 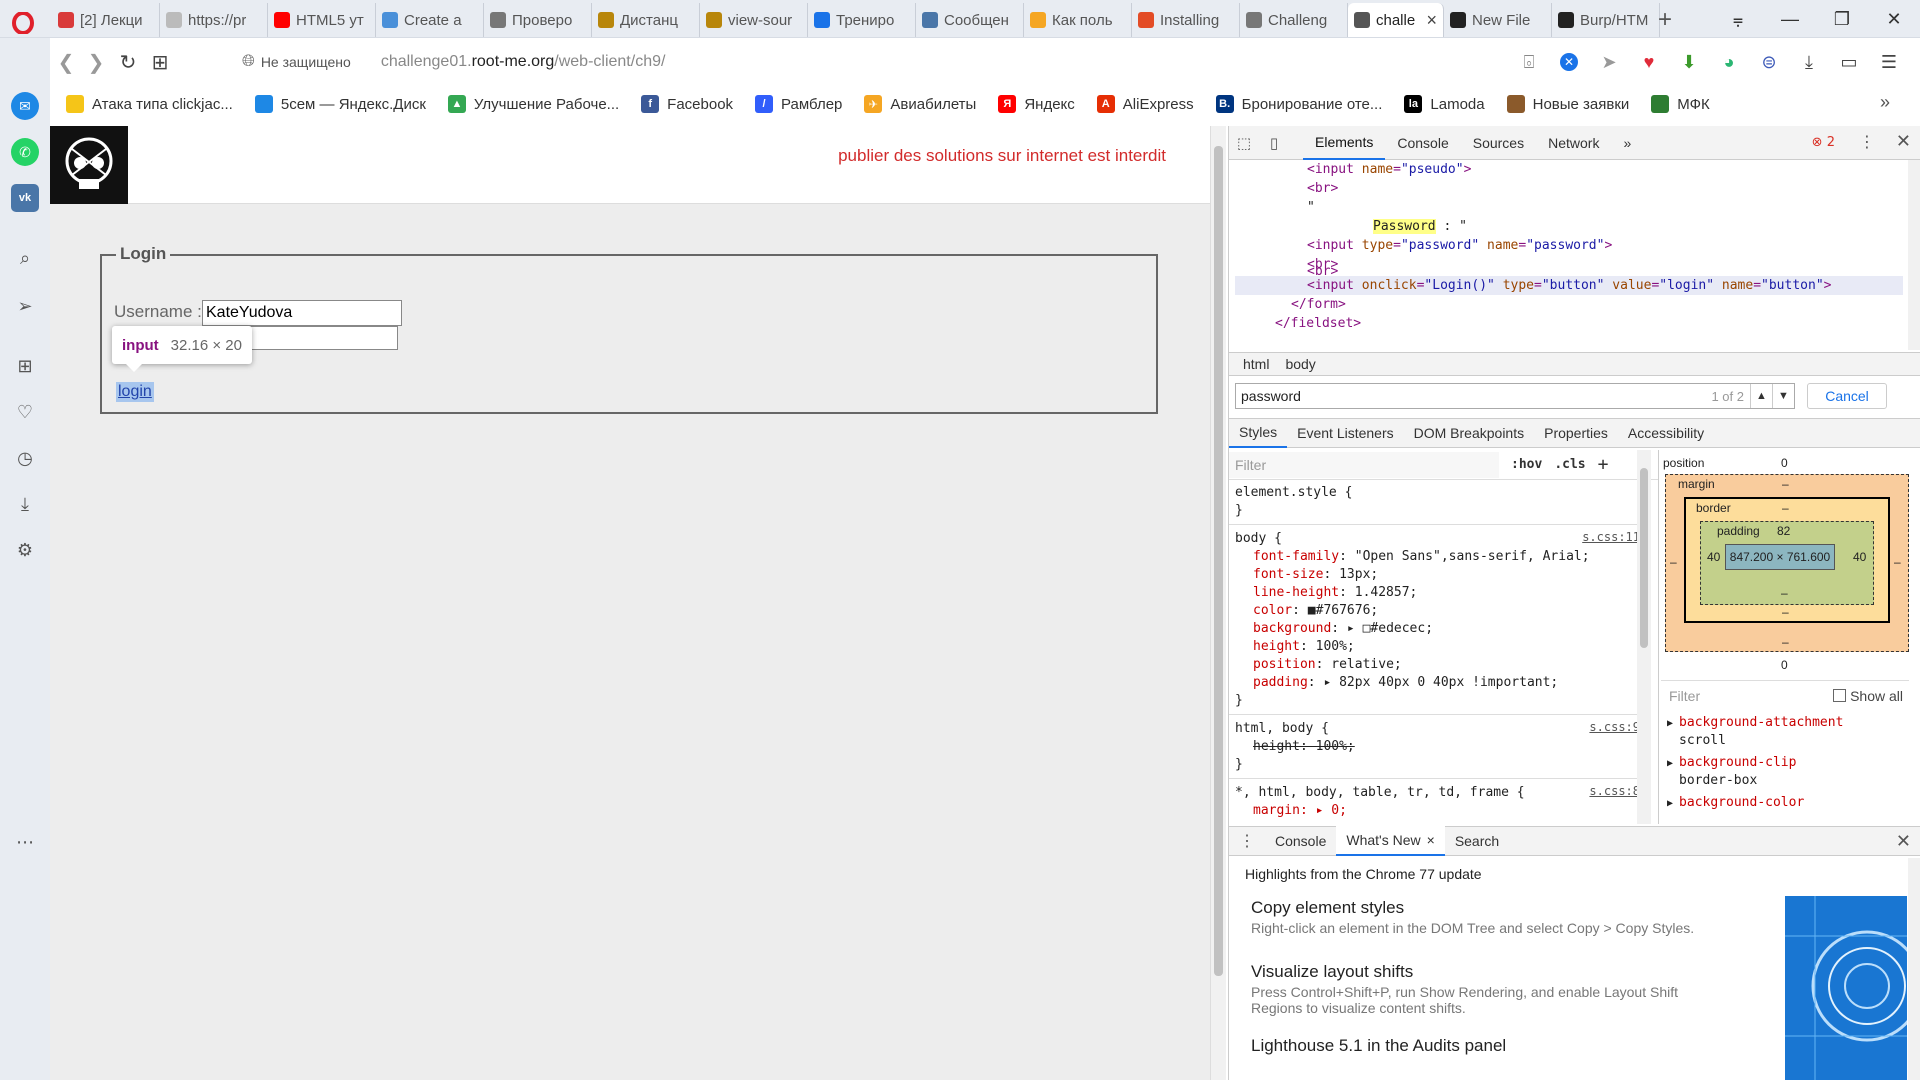 What do you see at coordinates (1885, 102) in the screenshot?
I see `bookmarks-more-button: »` at bounding box center [1885, 102].